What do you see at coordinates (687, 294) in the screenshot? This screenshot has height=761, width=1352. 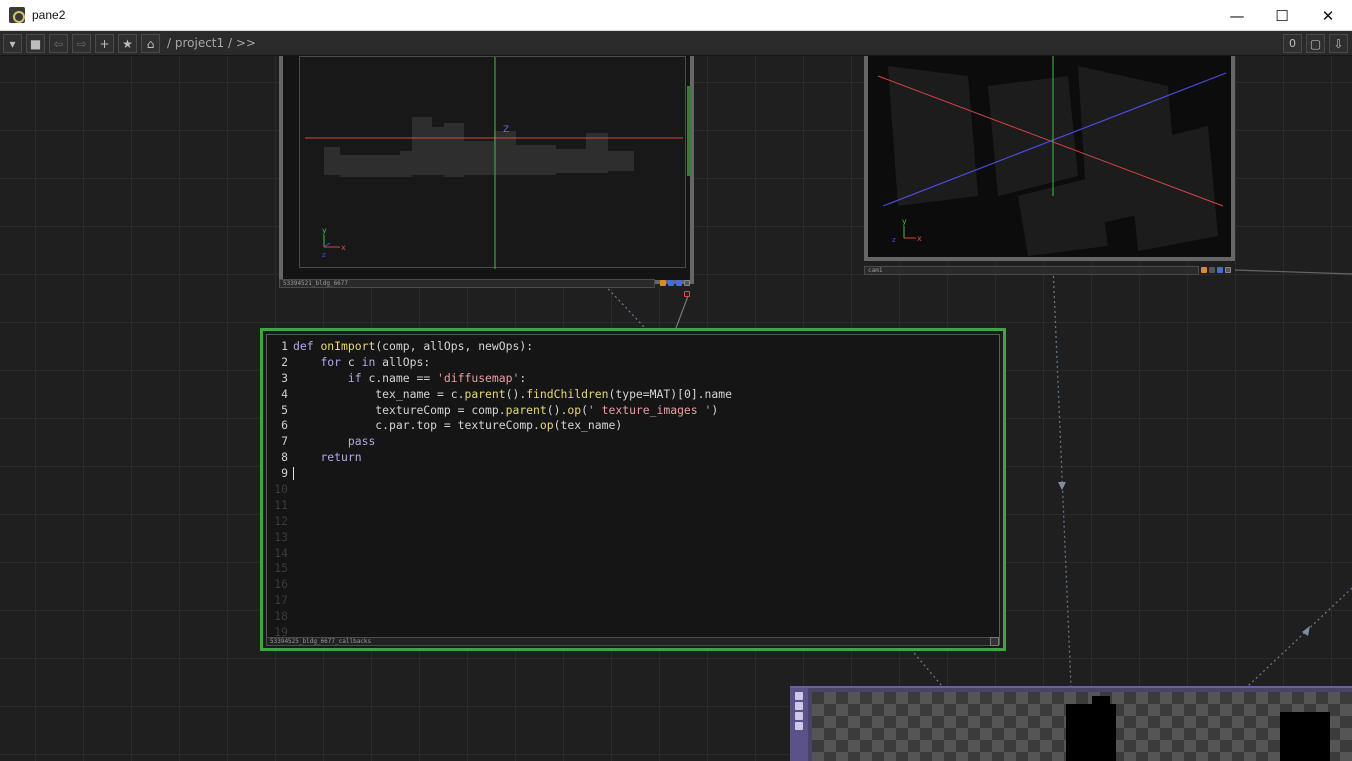 I see `output-connector` at bounding box center [687, 294].